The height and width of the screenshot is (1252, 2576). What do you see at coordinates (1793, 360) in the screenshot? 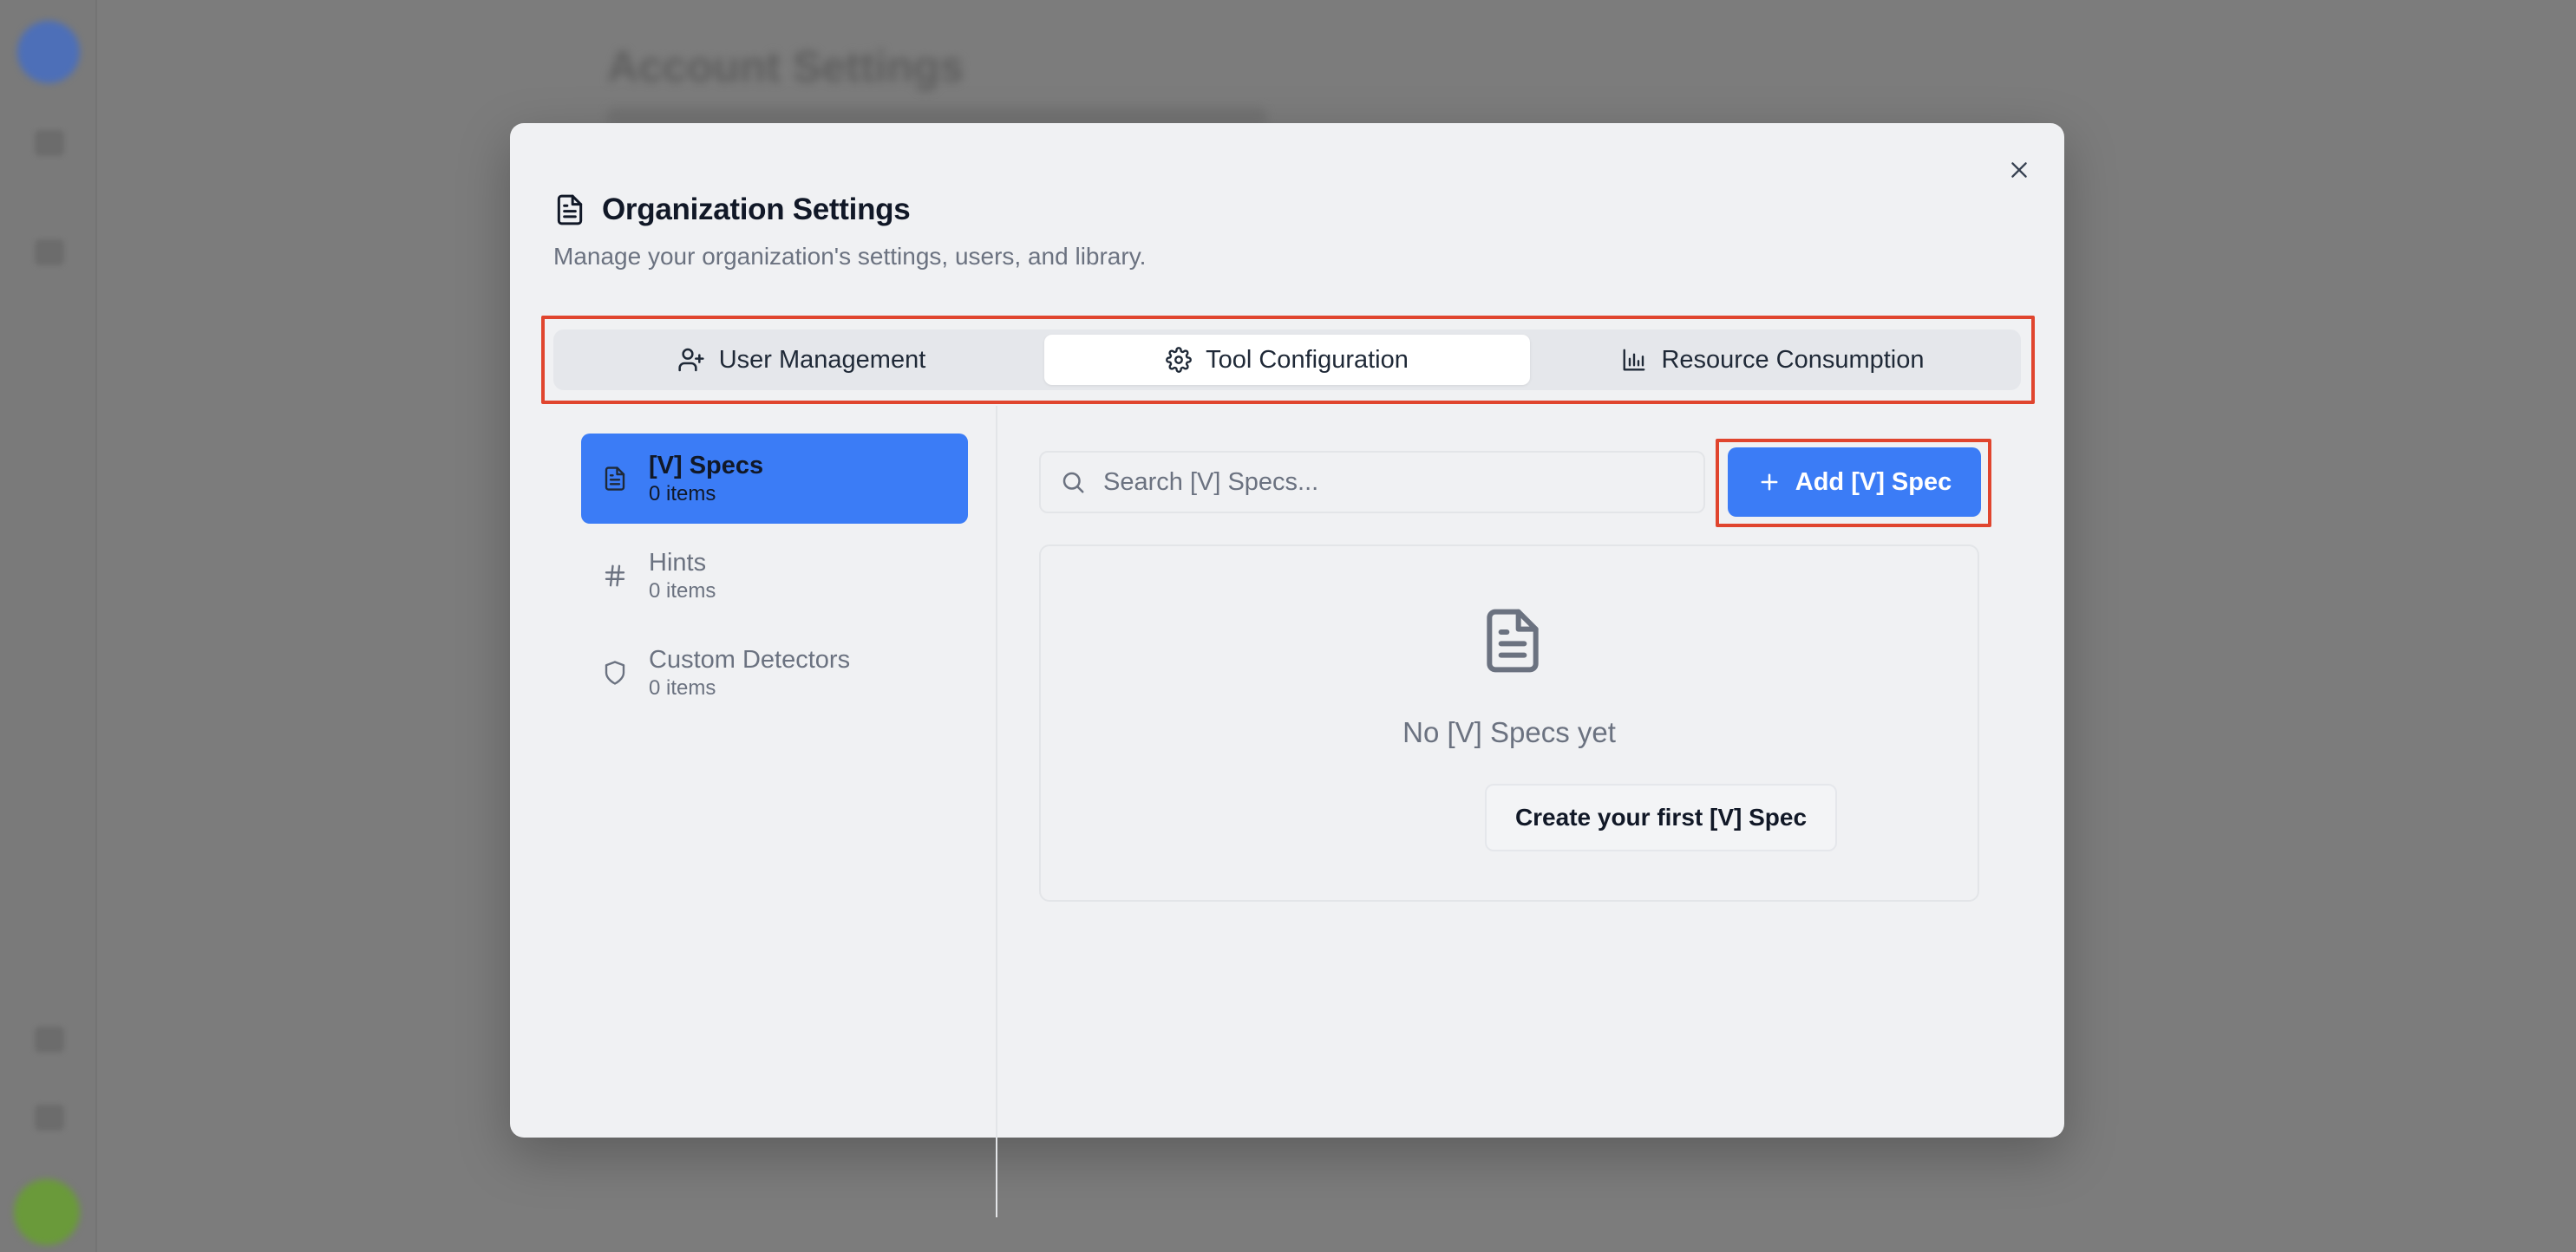
I see `tab-label: Resource Consumption` at bounding box center [1793, 360].